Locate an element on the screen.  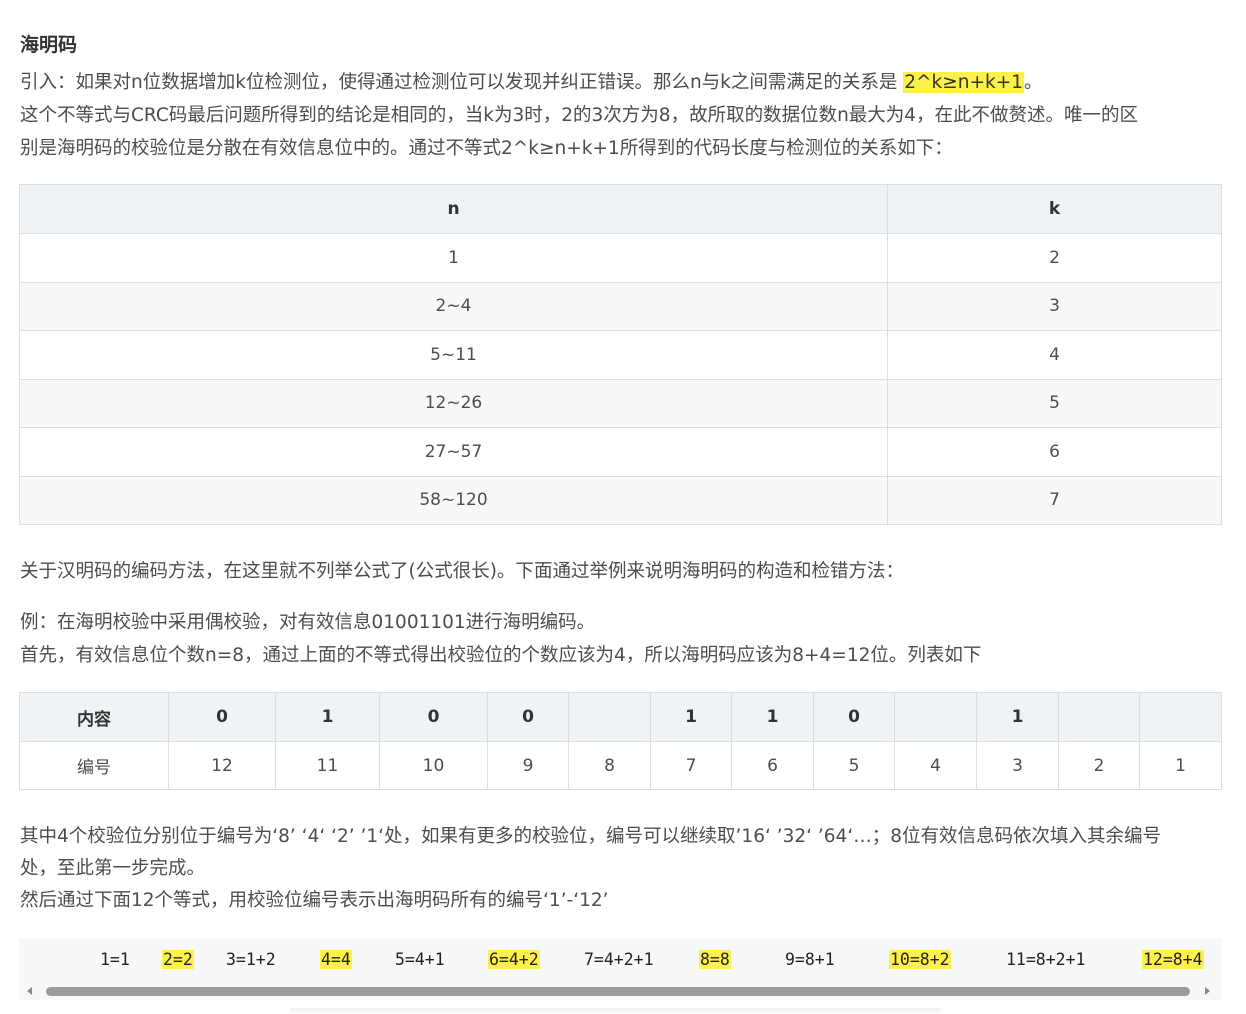
number-cell: 9 is located at coordinates (528, 765).